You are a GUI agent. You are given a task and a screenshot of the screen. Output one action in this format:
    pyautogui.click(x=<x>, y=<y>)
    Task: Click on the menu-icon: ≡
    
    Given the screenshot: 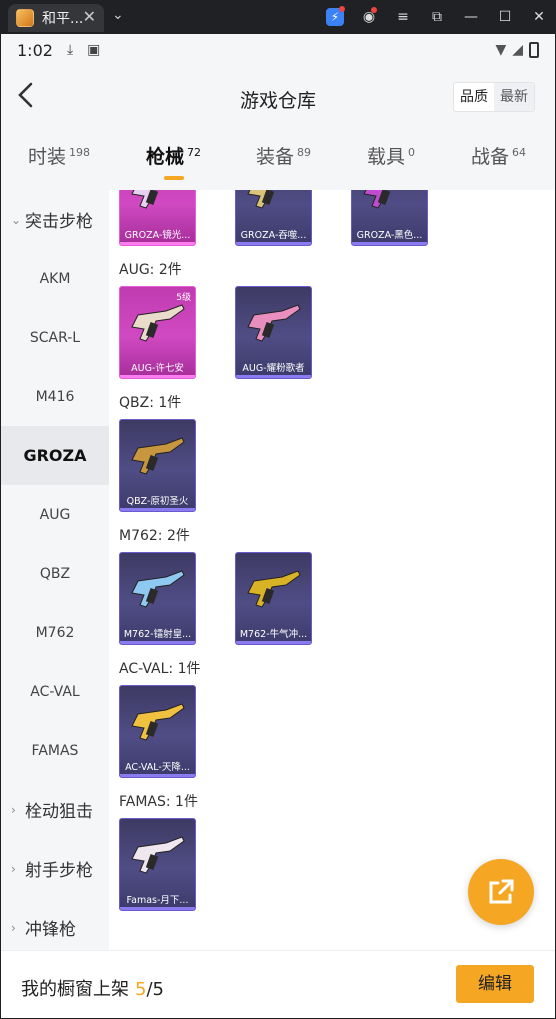 What is the action you would take?
    pyautogui.click(x=403, y=17)
    